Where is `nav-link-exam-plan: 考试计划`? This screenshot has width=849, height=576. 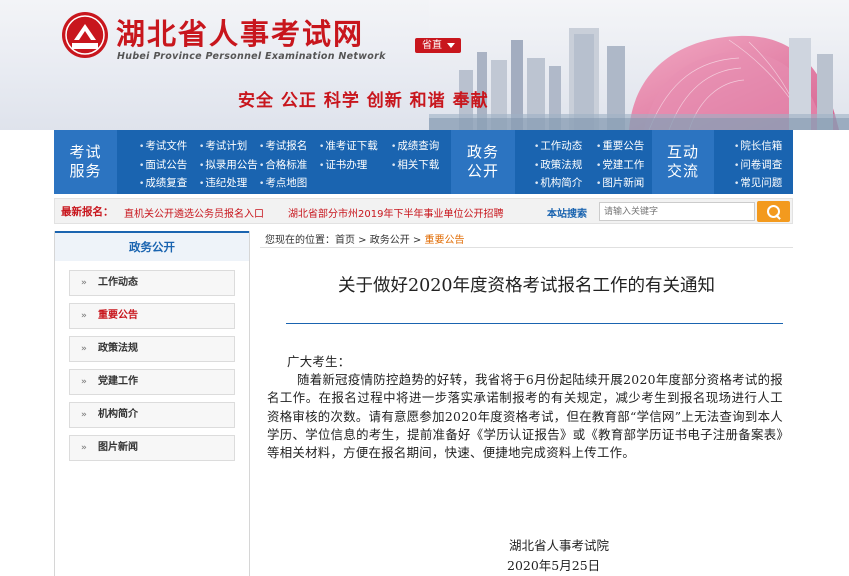
nav-link-exam-plan: 考试计划 is located at coordinates (225, 147).